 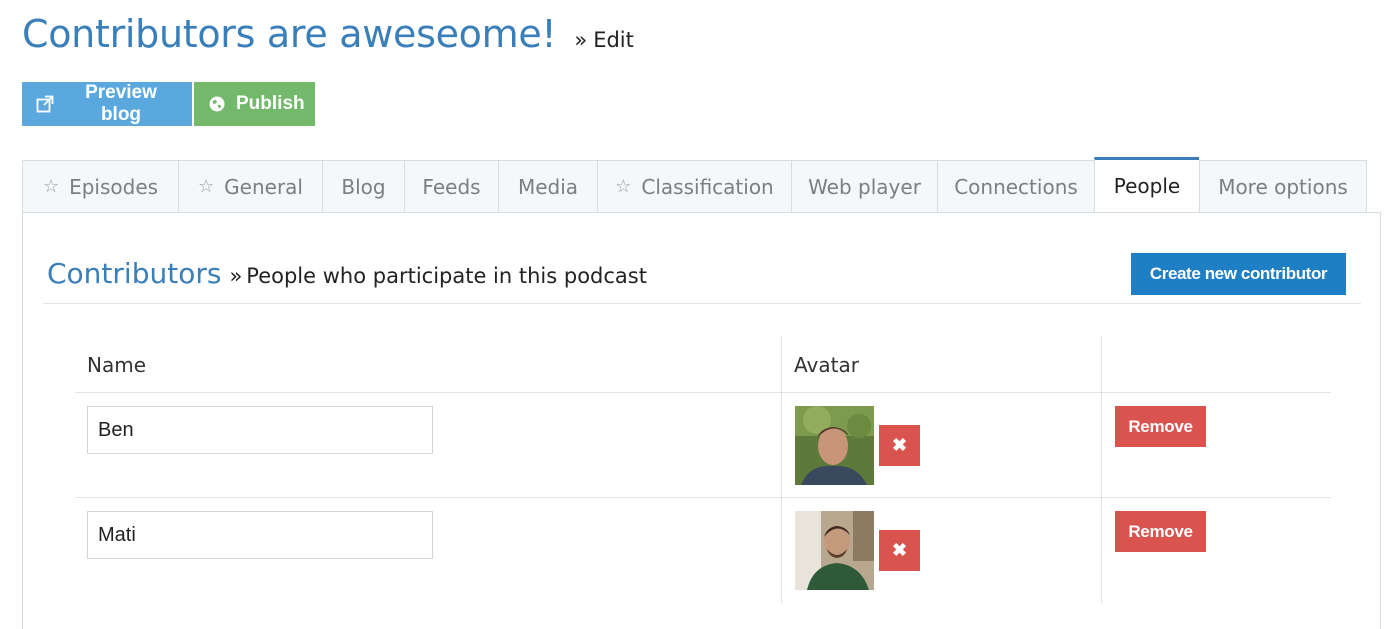 What do you see at coordinates (613, 40) in the screenshot?
I see `breadcrumb-edit: Edit` at bounding box center [613, 40].